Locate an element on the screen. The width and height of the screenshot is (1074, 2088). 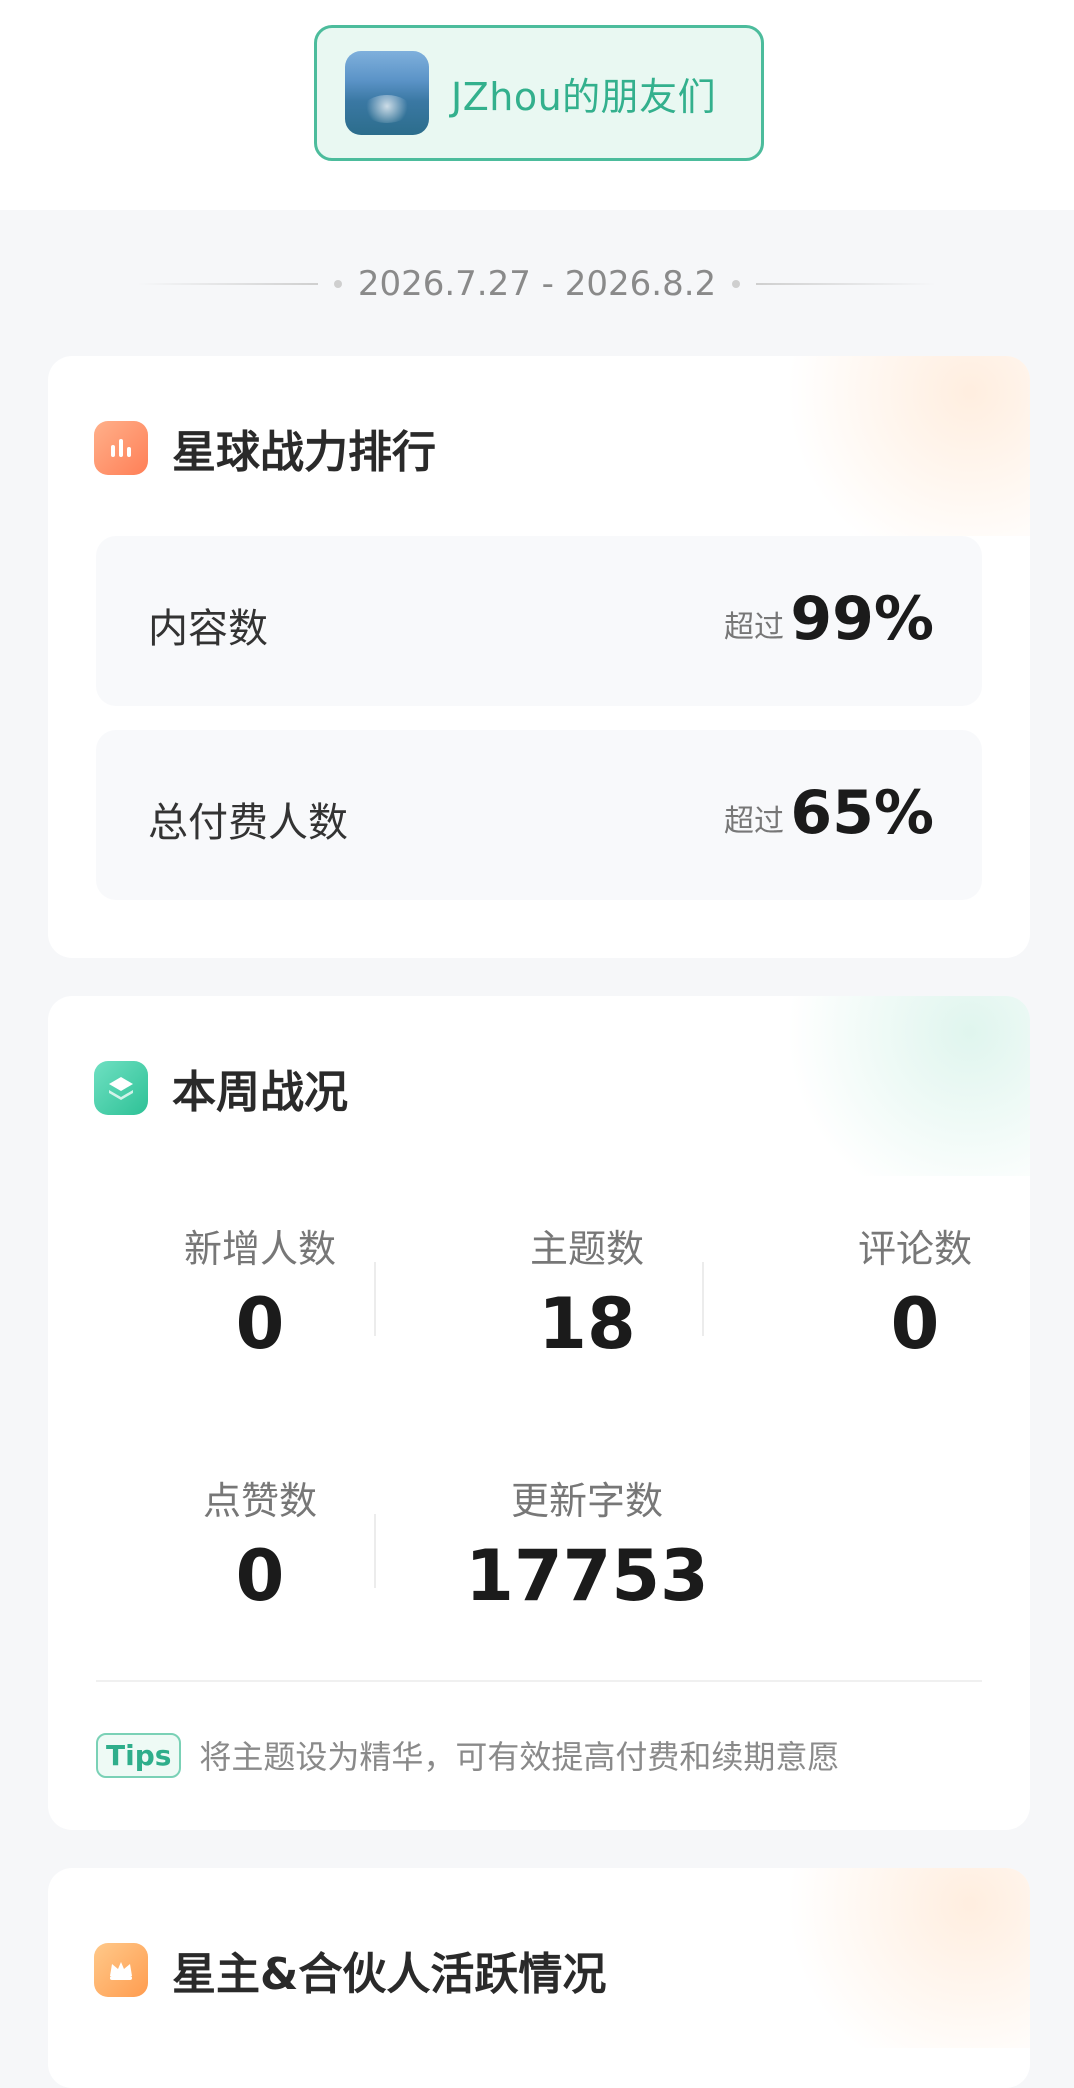
date-divider-left is located at coordinates (227, 284).